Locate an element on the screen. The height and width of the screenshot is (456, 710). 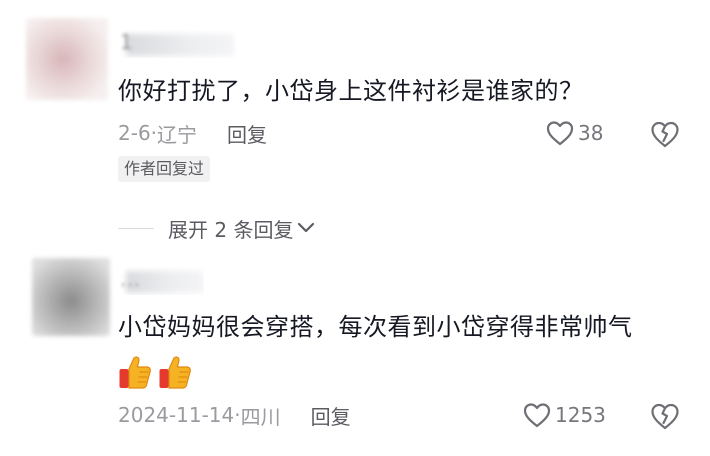
comment-location: 辽宁 is located at coordinates (177, 134).